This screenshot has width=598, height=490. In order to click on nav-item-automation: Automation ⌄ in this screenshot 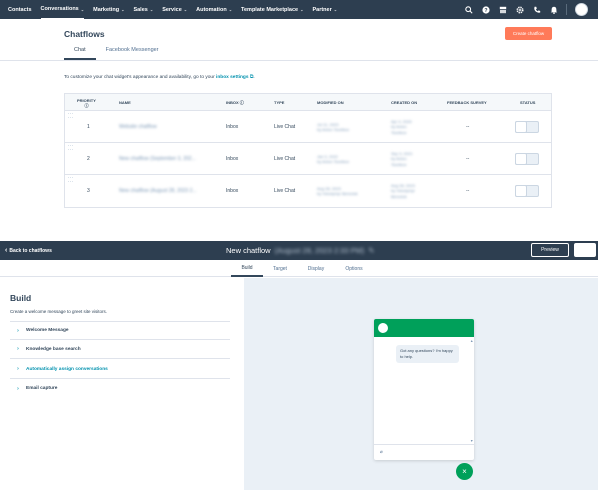, I will do `click(214, 9)`.